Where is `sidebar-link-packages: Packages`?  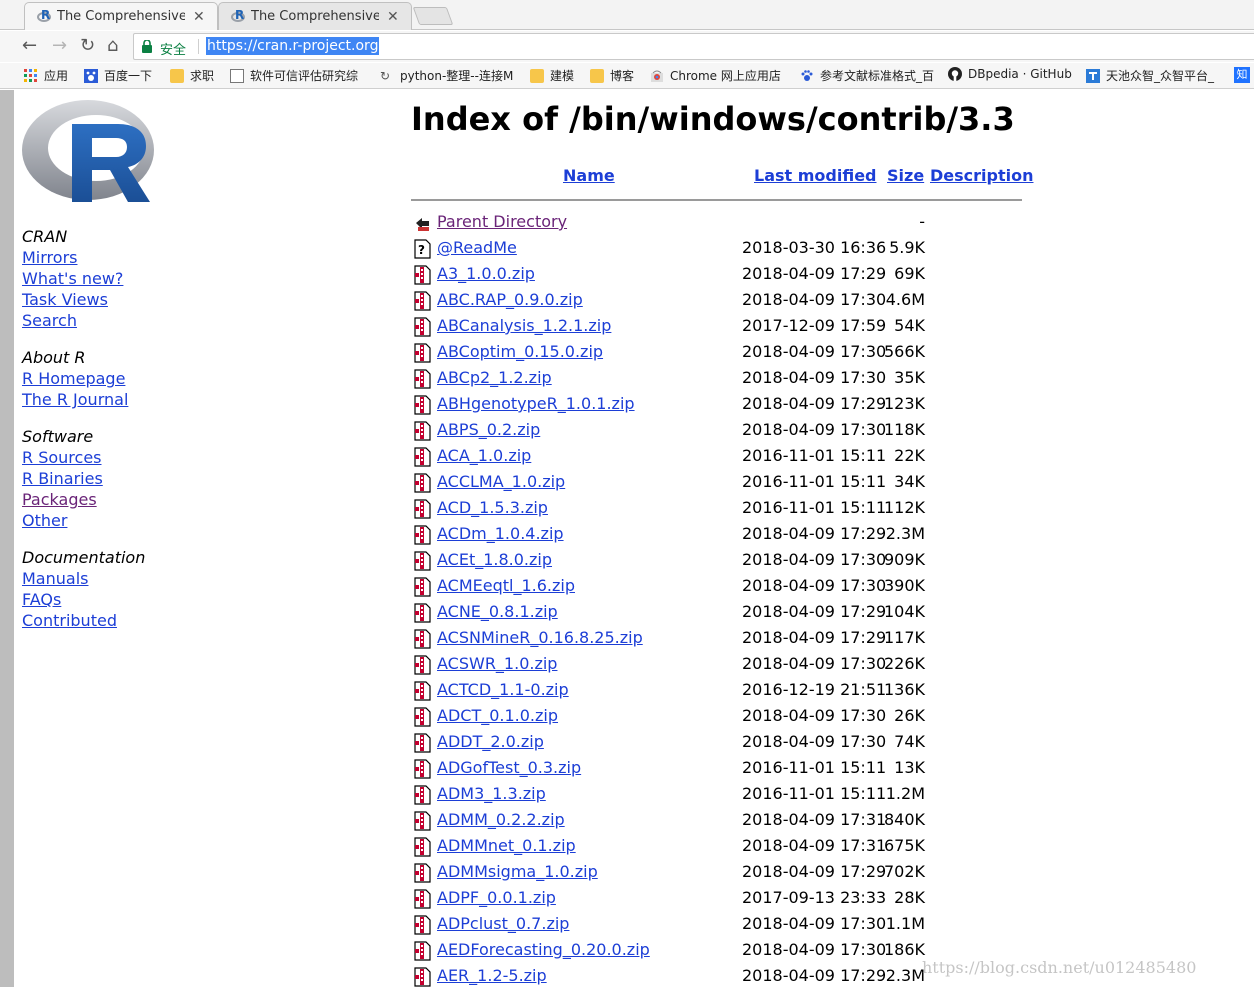
sidebar-link-packages: Packages is located at coordinates (62, 499).